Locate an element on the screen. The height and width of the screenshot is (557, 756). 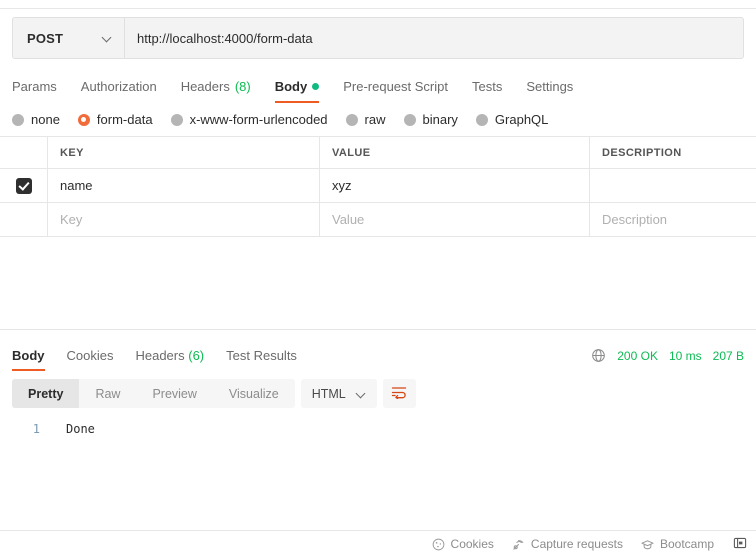
viewer-mode-visualize: Visualize is located at coordinates (254, 393).